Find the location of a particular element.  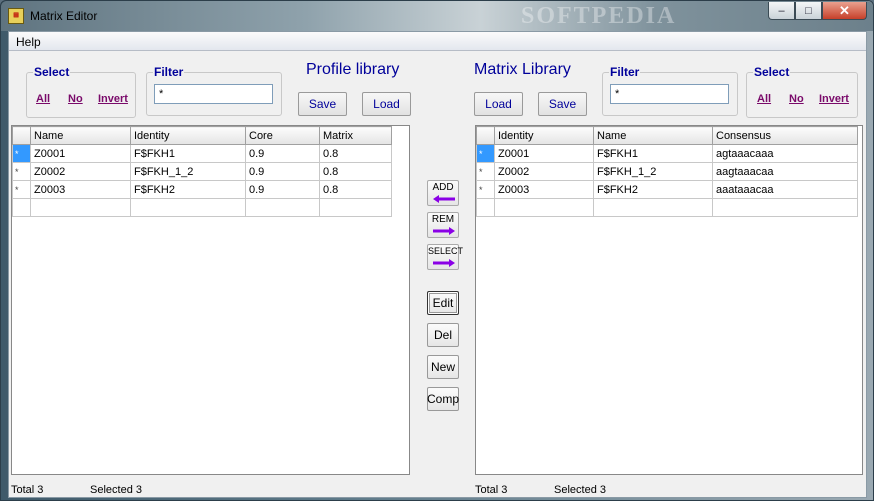

profile-table-header: Name Identity Core Matrix is located at coordinates (202, 135).